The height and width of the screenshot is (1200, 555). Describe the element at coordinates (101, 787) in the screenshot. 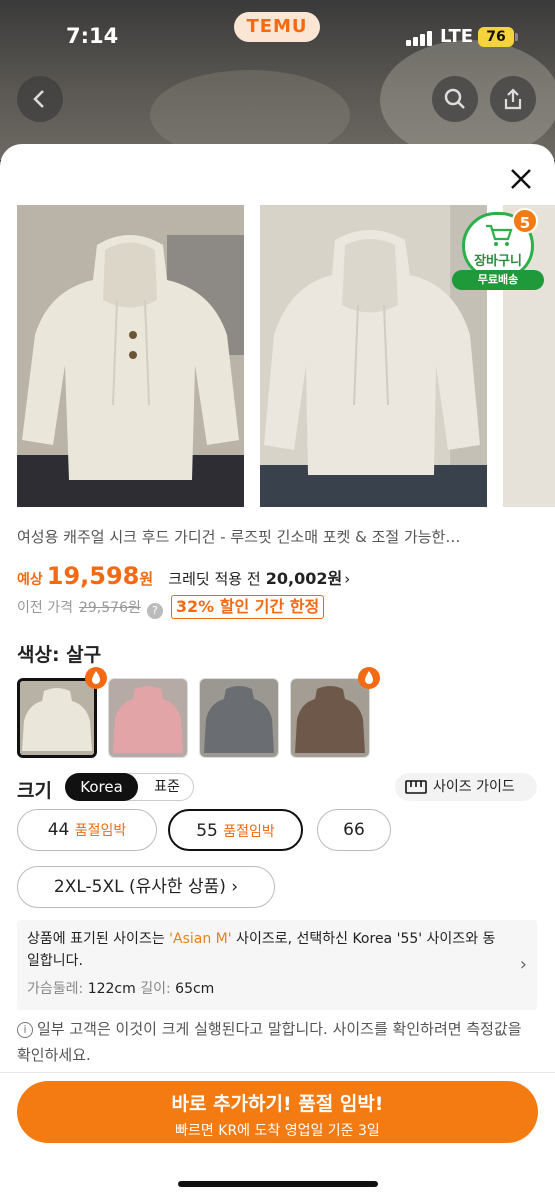

I see `toggle-korea: Korea` at that location.